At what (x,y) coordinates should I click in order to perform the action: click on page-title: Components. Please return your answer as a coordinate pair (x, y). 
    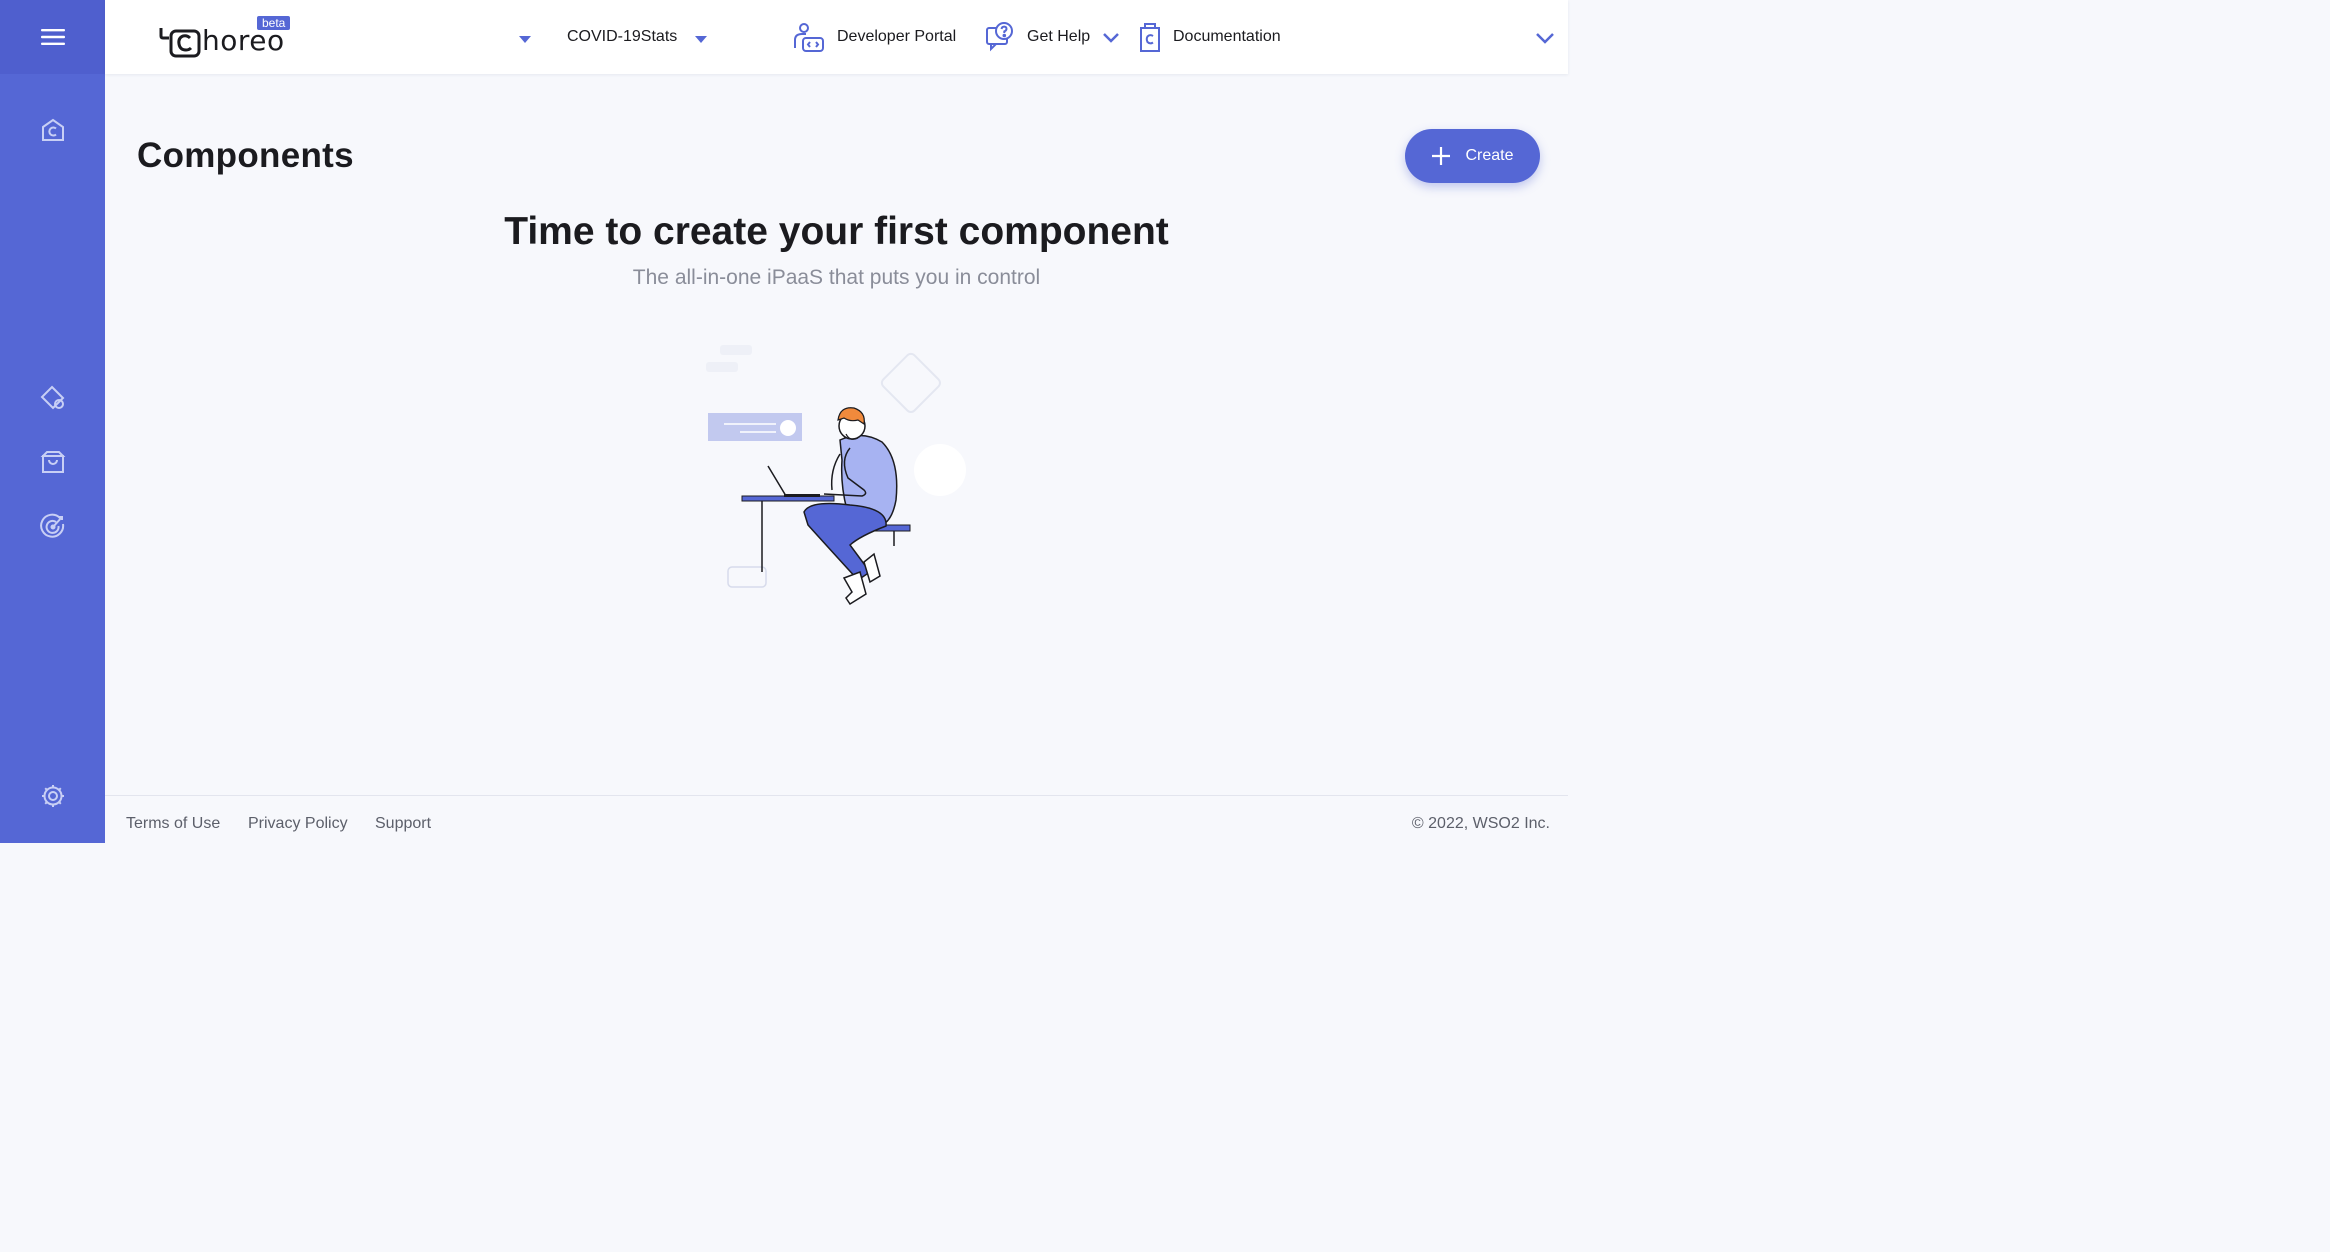
    Looking at the image, I should click on (245, 155).